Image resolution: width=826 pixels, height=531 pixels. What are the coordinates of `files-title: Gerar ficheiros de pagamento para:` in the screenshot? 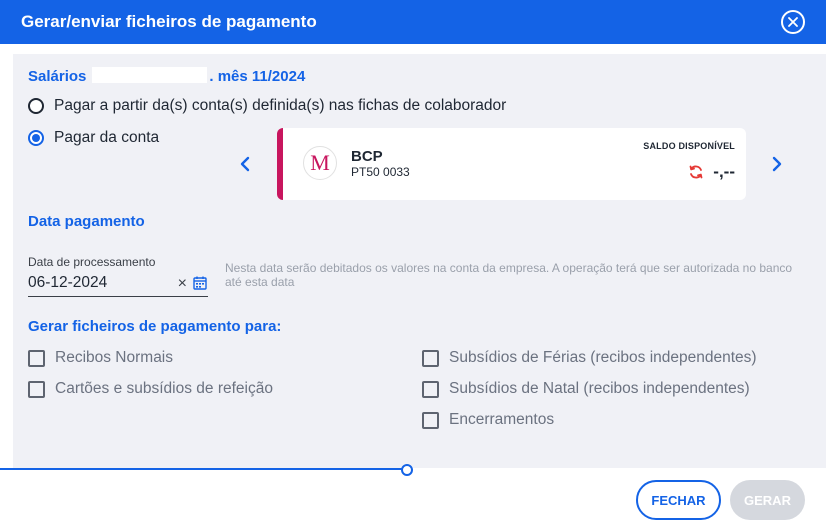 It's located at (155, 326).